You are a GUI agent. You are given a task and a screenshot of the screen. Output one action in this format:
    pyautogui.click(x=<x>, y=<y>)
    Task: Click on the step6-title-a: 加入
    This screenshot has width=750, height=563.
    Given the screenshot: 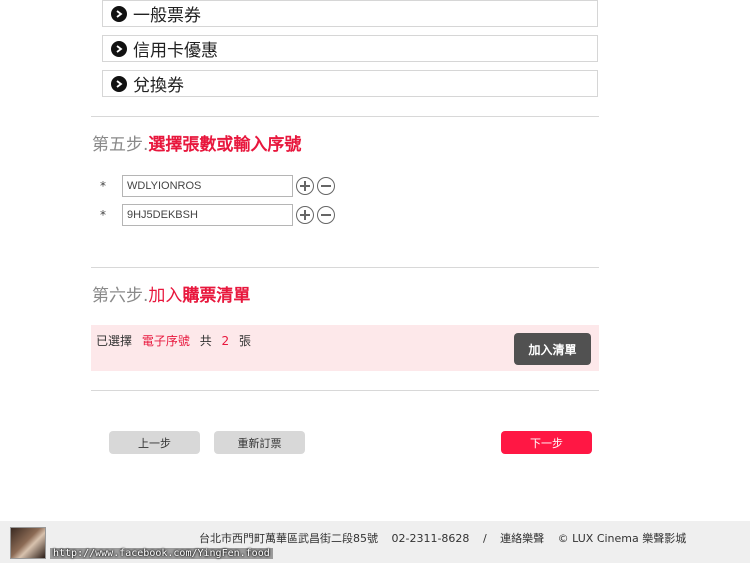 What is the action you would take?
    pyautogui.click(x=165, y=296)
    